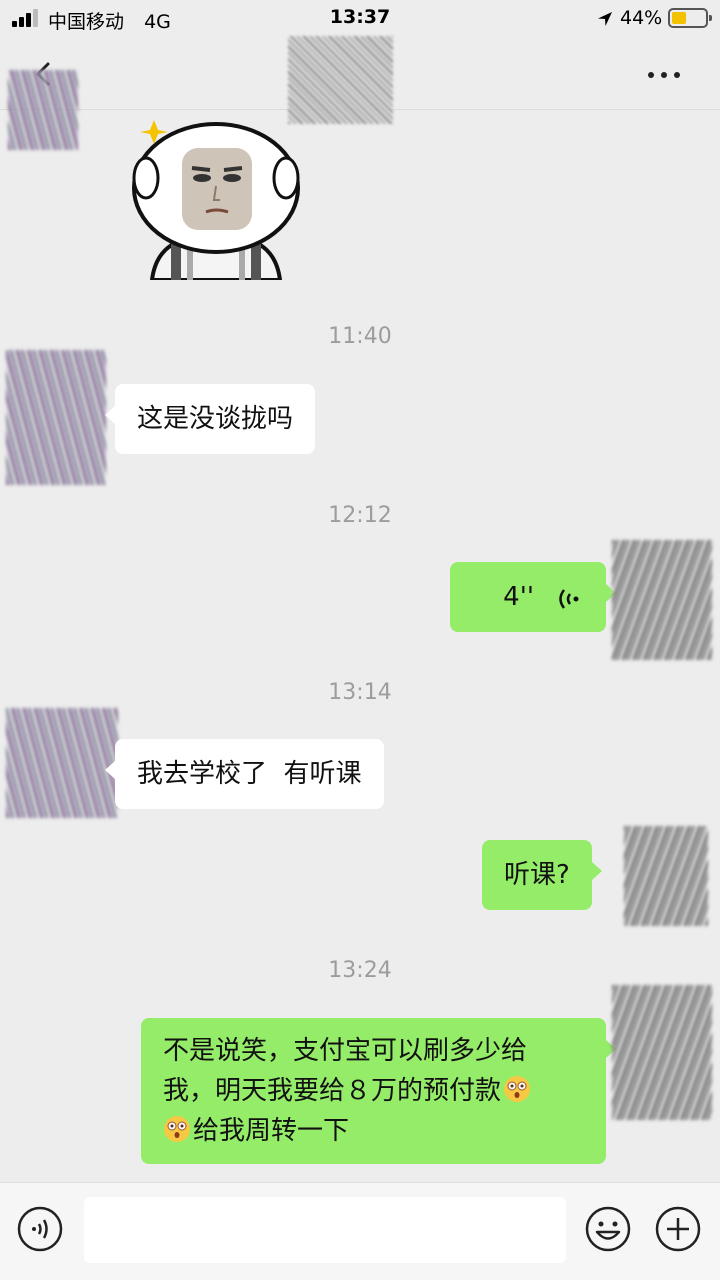  I want to click on battery-fill, so click(679, 18).